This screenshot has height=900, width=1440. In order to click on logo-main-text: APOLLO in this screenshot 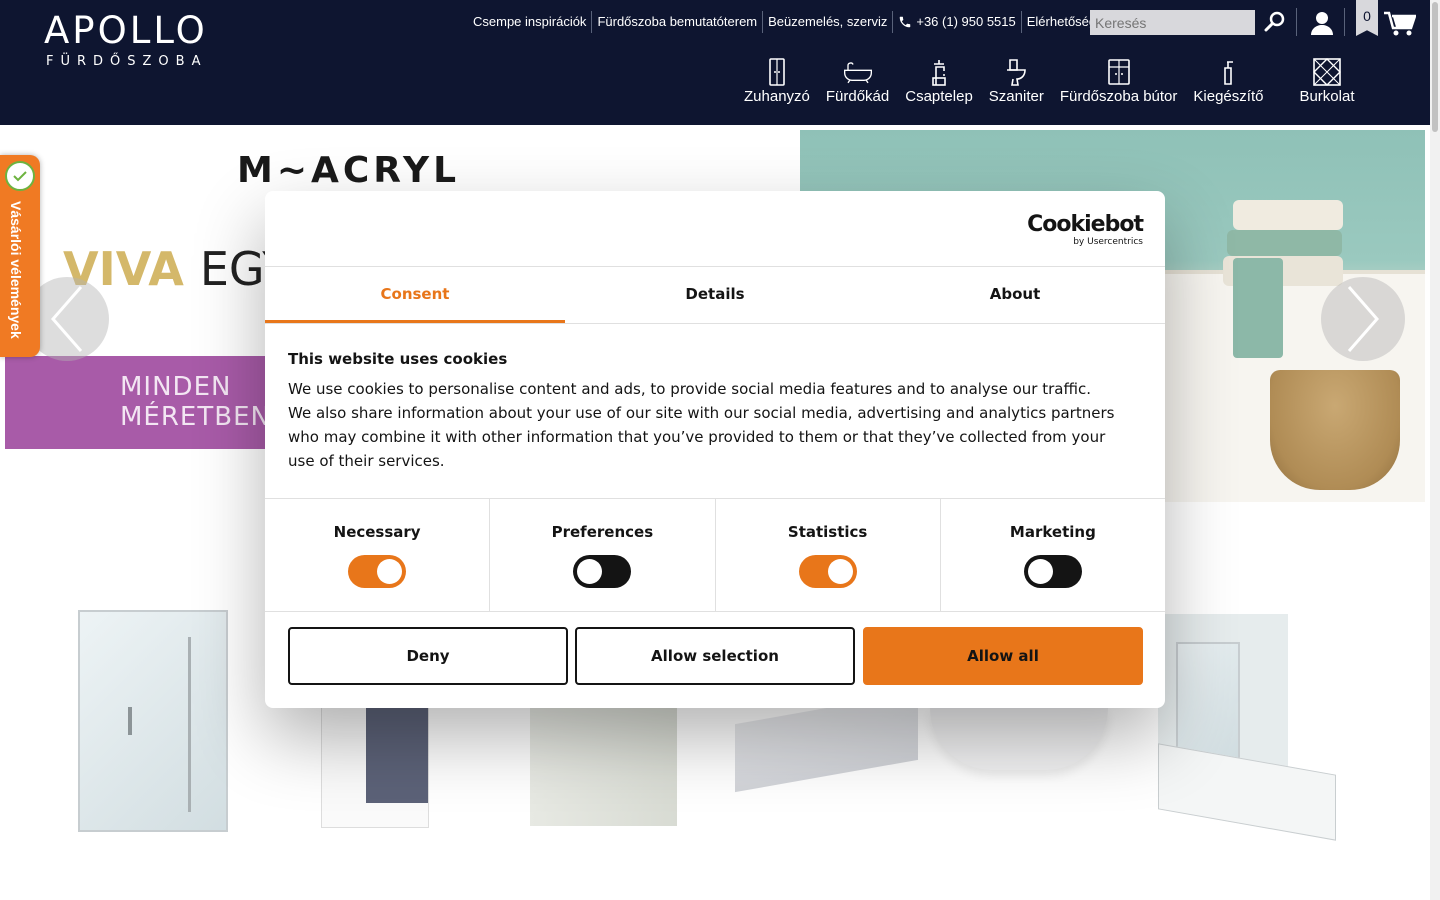, I will do `click(126, 30)`.